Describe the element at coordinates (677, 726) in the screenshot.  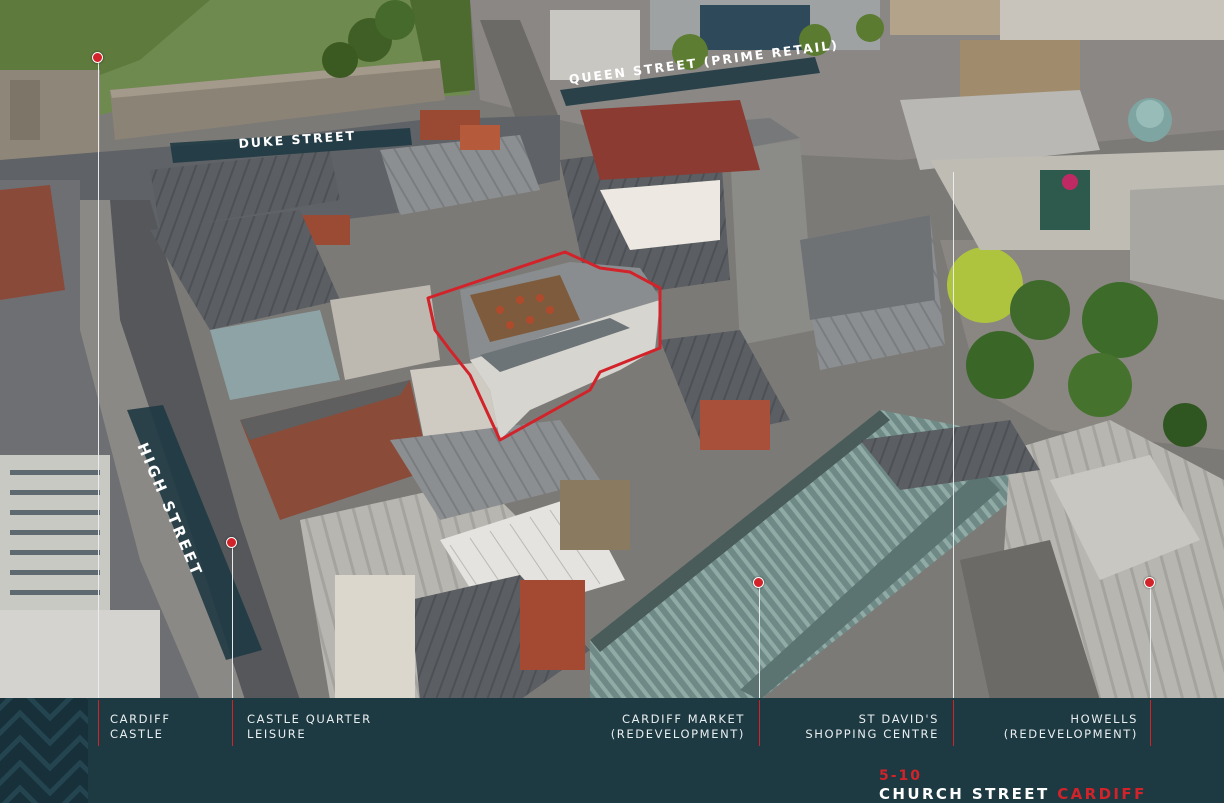
I see `label-cardiff-market: CARDIFF MARKET (REDEVELOPMENT)` at that location.